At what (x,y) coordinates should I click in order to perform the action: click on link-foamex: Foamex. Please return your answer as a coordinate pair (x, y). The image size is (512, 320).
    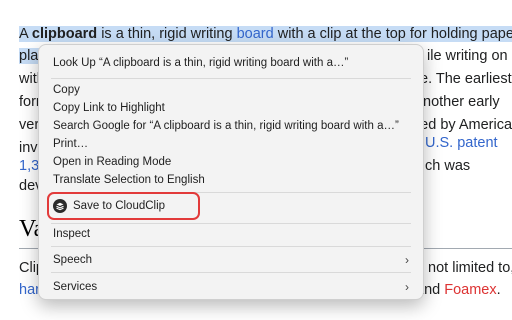
    Looking at the image, I should click on (470, 290).